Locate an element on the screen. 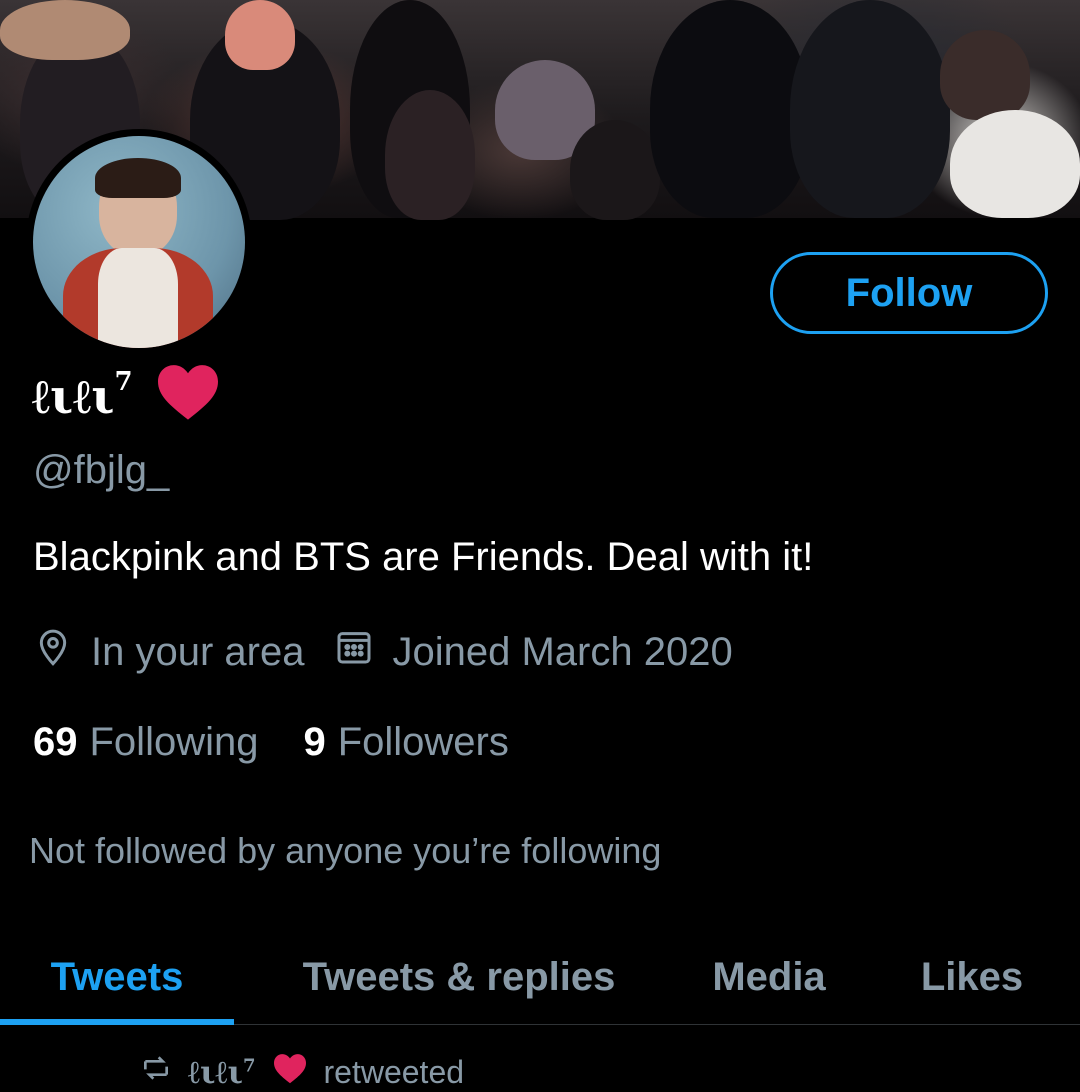 The image size is (1080, 1092). followers-count: 9 is located at coordinates (314, 741).